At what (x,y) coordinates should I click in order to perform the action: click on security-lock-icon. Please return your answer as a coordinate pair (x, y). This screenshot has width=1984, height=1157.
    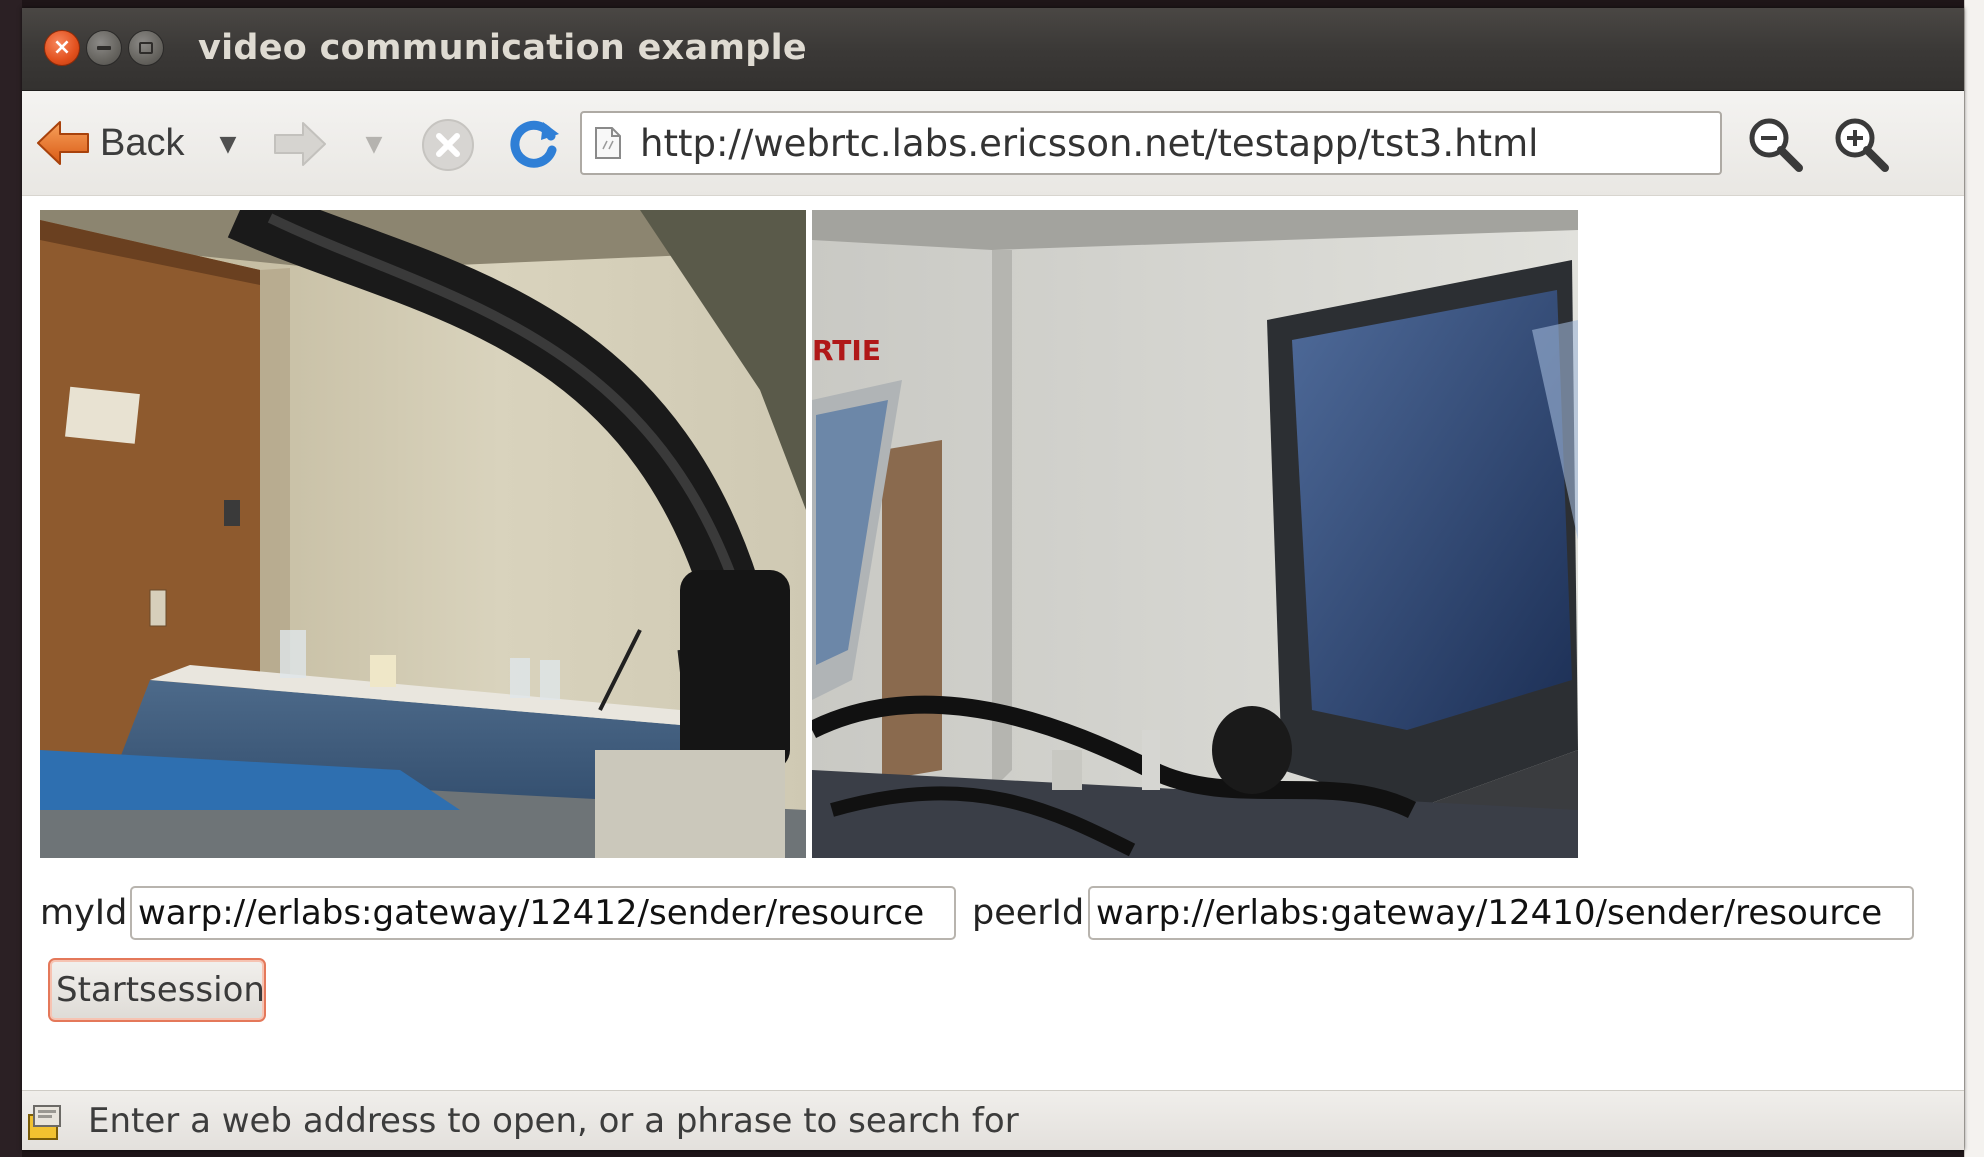
    Looking at the image, I should click on (44, 1122).